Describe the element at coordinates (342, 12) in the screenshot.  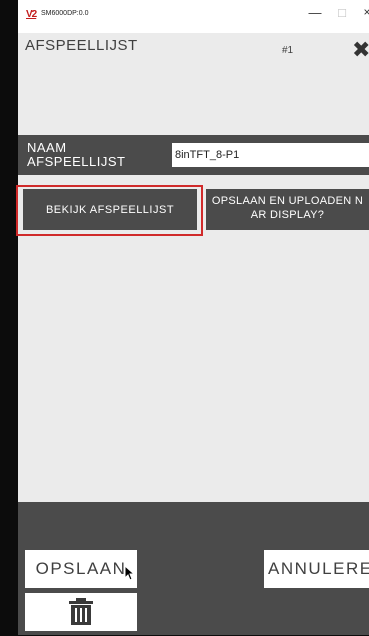
I see `maximize-button: □` at that location.